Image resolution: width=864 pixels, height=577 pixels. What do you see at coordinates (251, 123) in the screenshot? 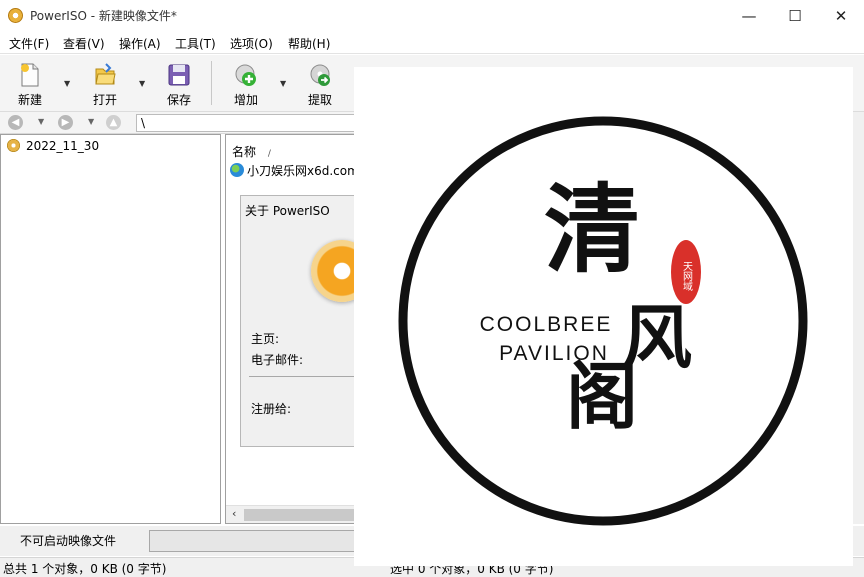
I see `address-input: \` at bounding box center [251, 123].